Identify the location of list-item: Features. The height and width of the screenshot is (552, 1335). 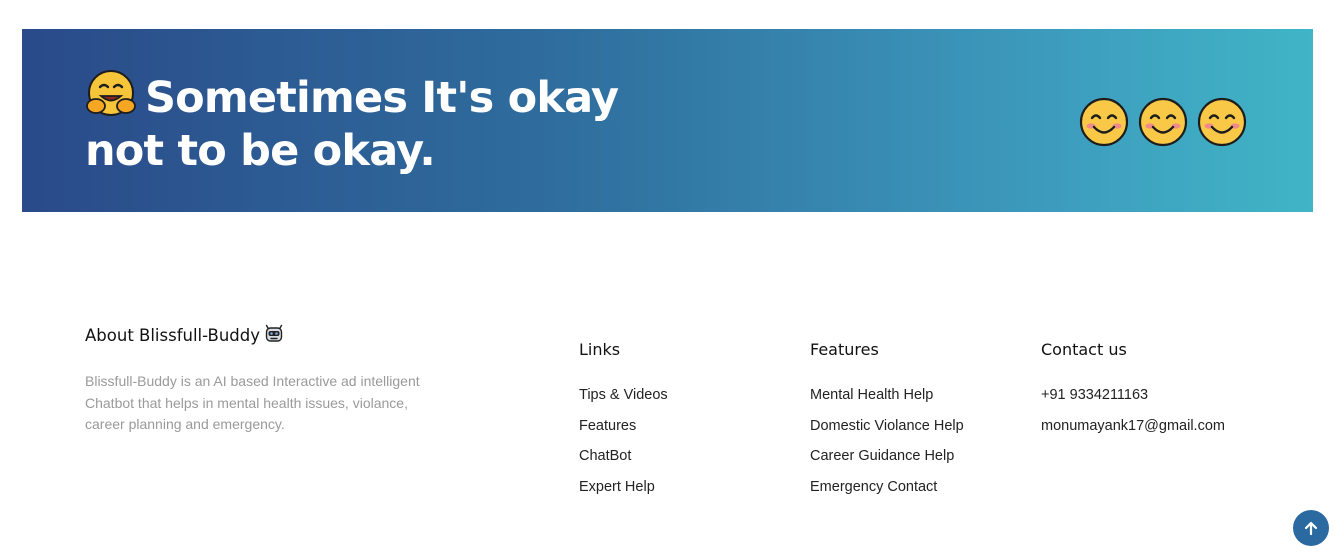
(623, 431).